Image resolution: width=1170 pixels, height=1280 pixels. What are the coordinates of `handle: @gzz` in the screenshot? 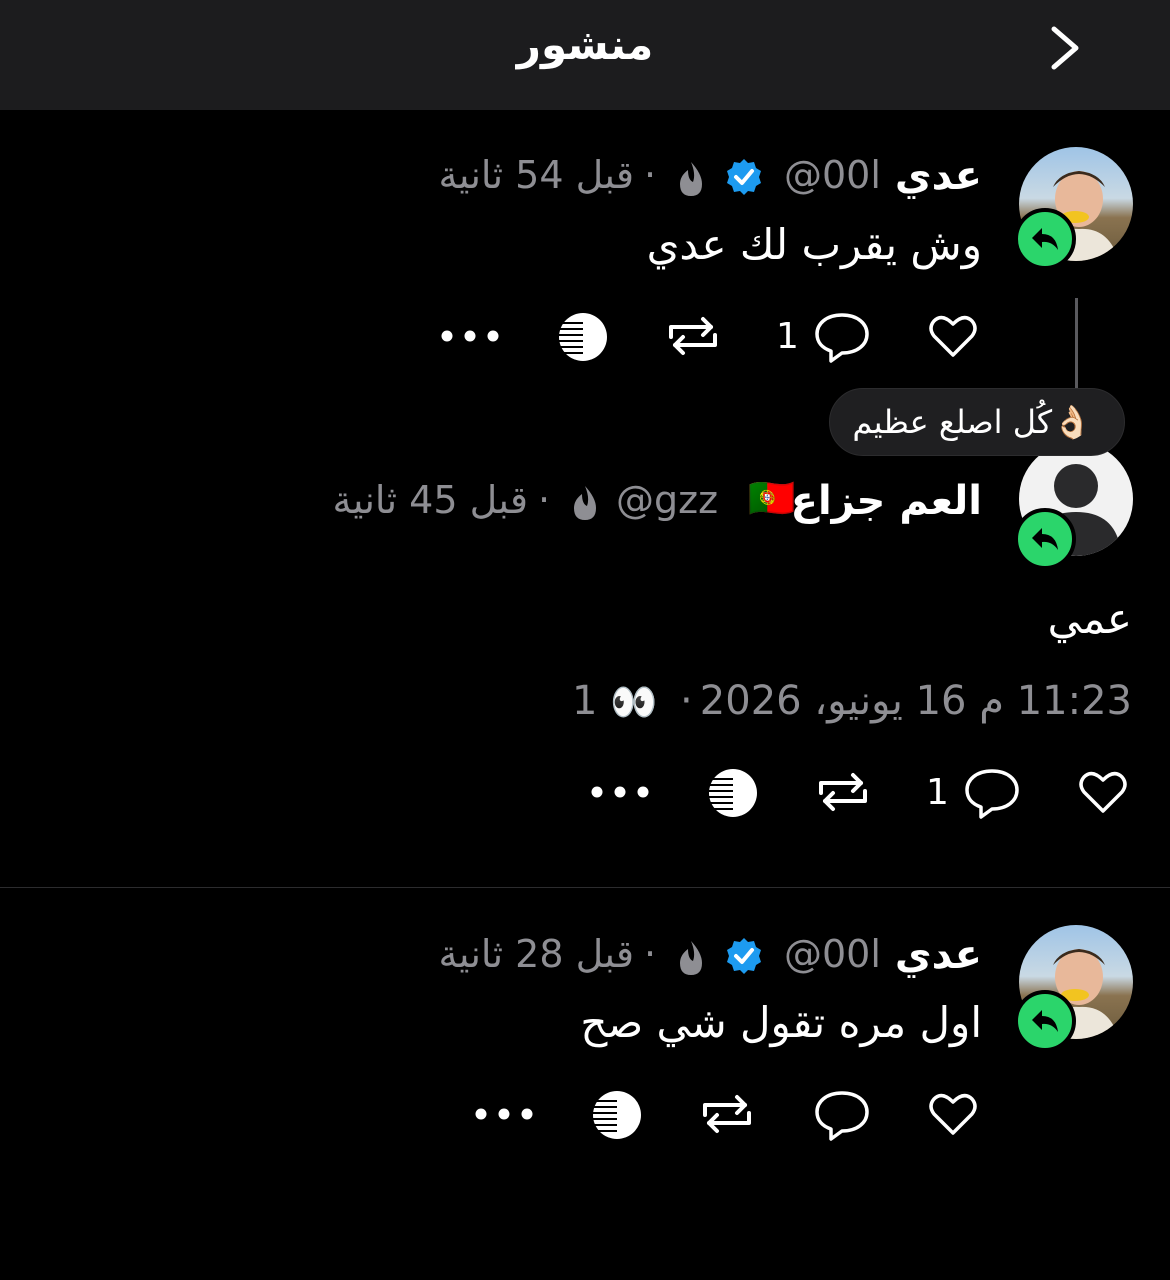 It's located at (667, 500).